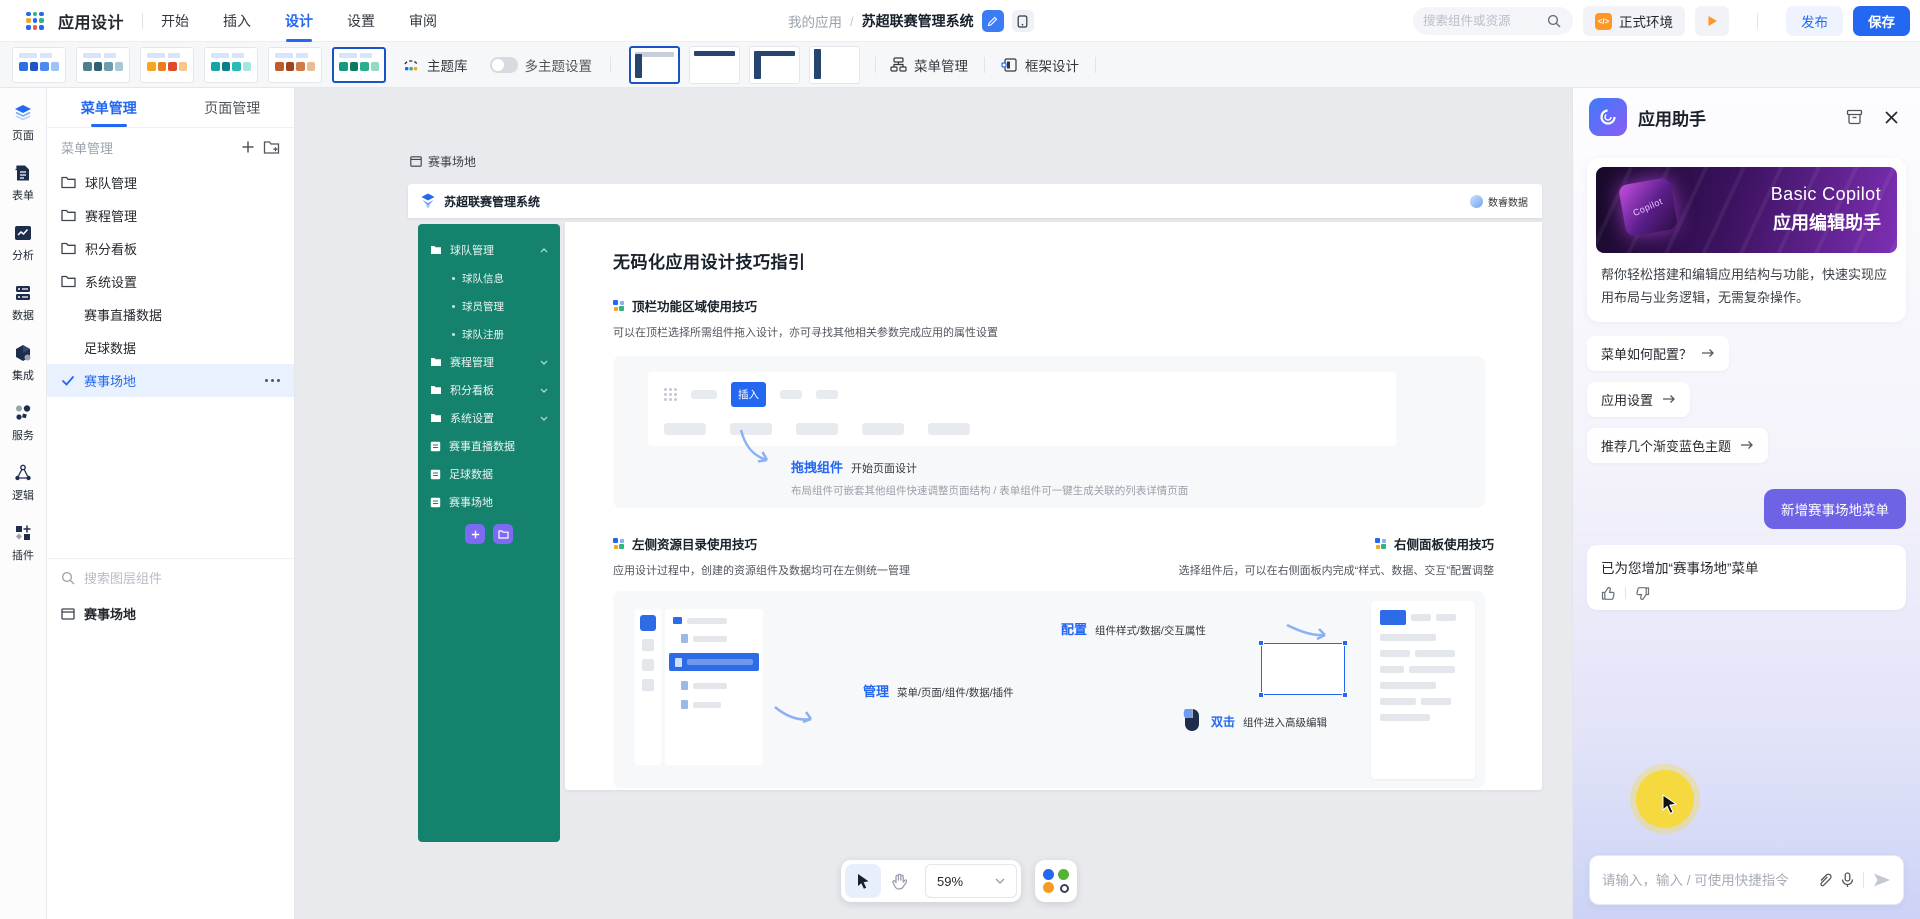 The width and height of the screenshot is (1920, 919). What do you see at coordinates (489, 446) in the screenshot?
I see `preview-menu-live-data: 赛事直播数据` at bounding box center [489, 446].